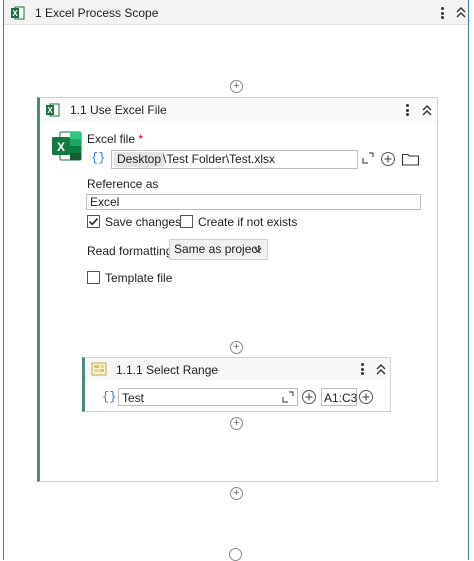 The image size is (474, 561). I want to click on use-excel-collapse-icon, so click(427, 110).